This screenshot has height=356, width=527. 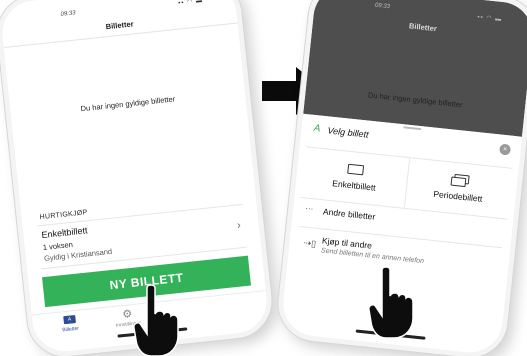 I want to click on more-icon: ···, so click(x=309, y=208).